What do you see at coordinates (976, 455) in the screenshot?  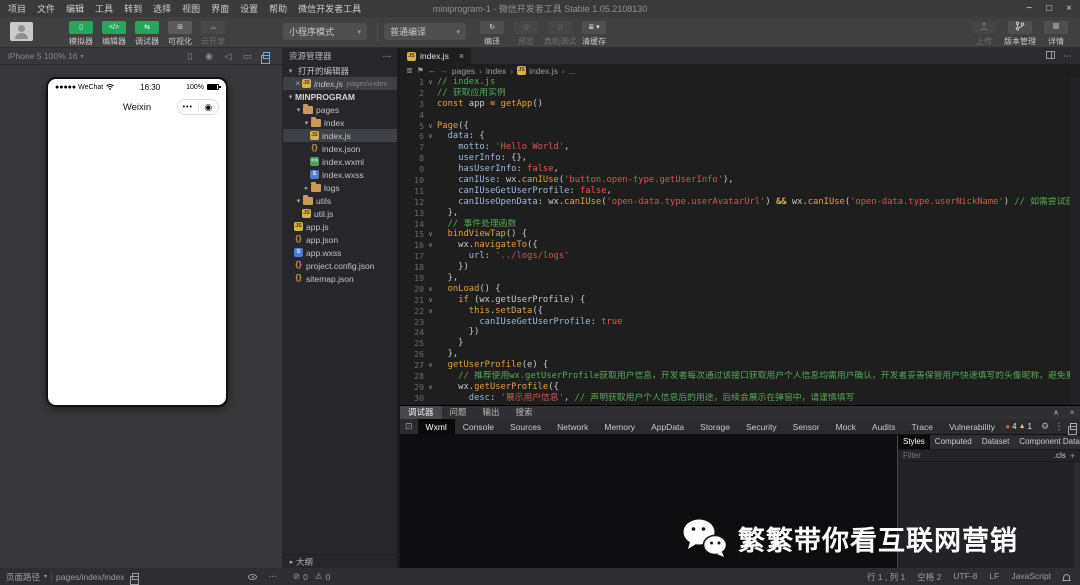 I see `filter-input` at bounding box center [976, 455].